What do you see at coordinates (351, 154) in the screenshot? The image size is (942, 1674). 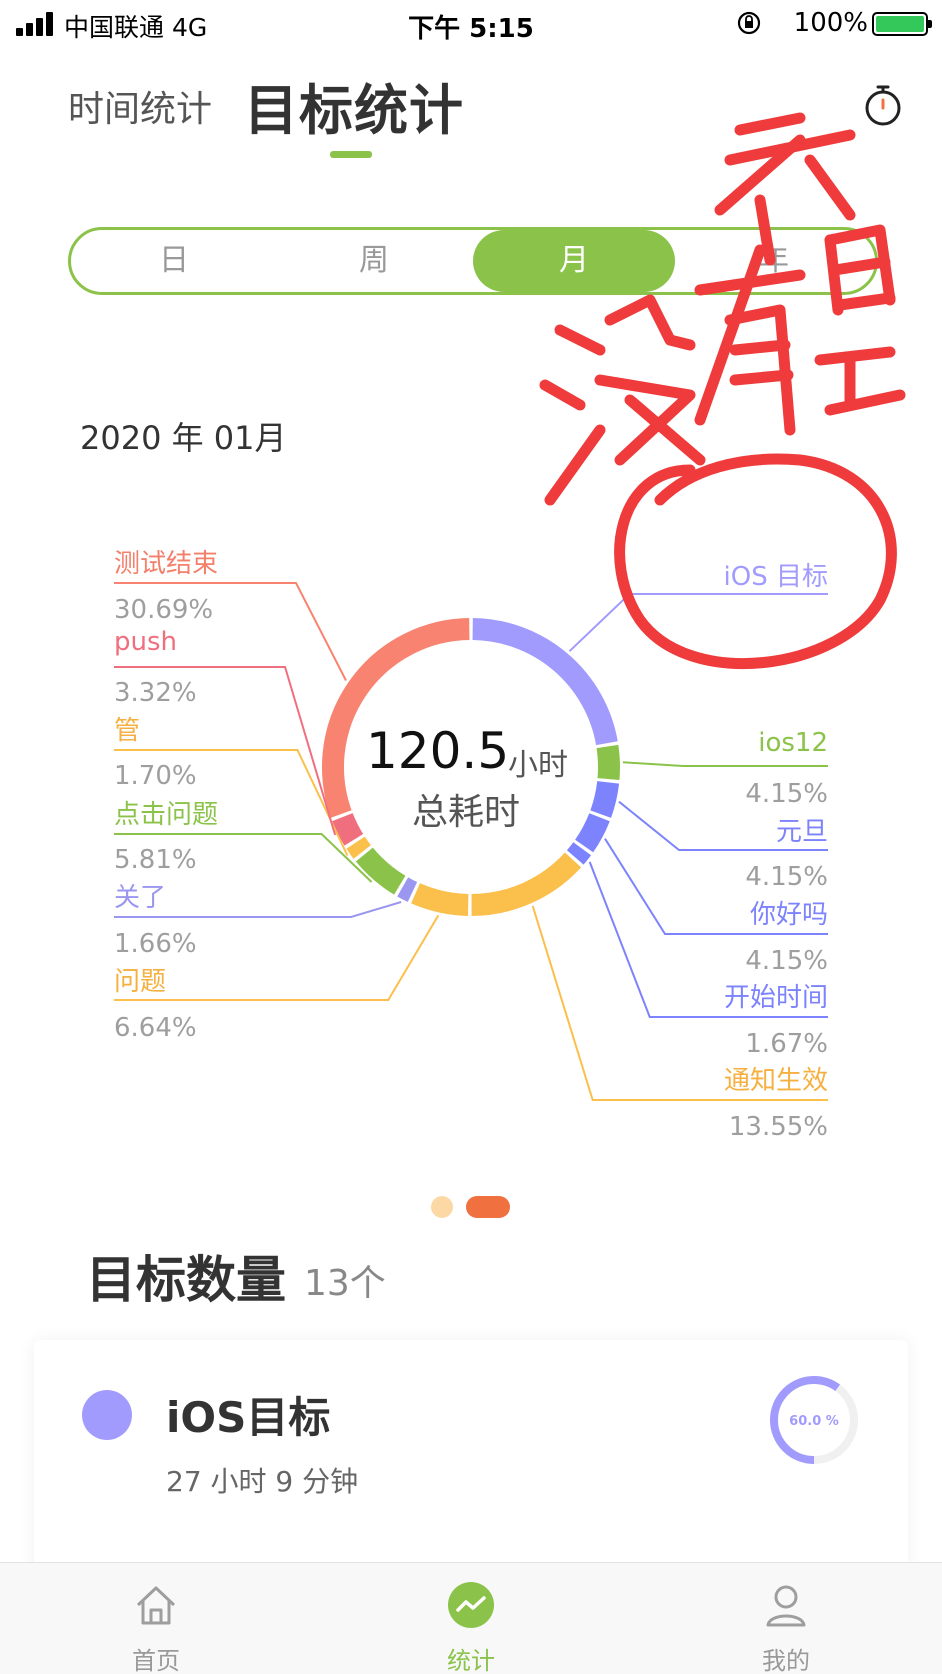 I see `active-tab-indicator` at bounding box center [351, 154].